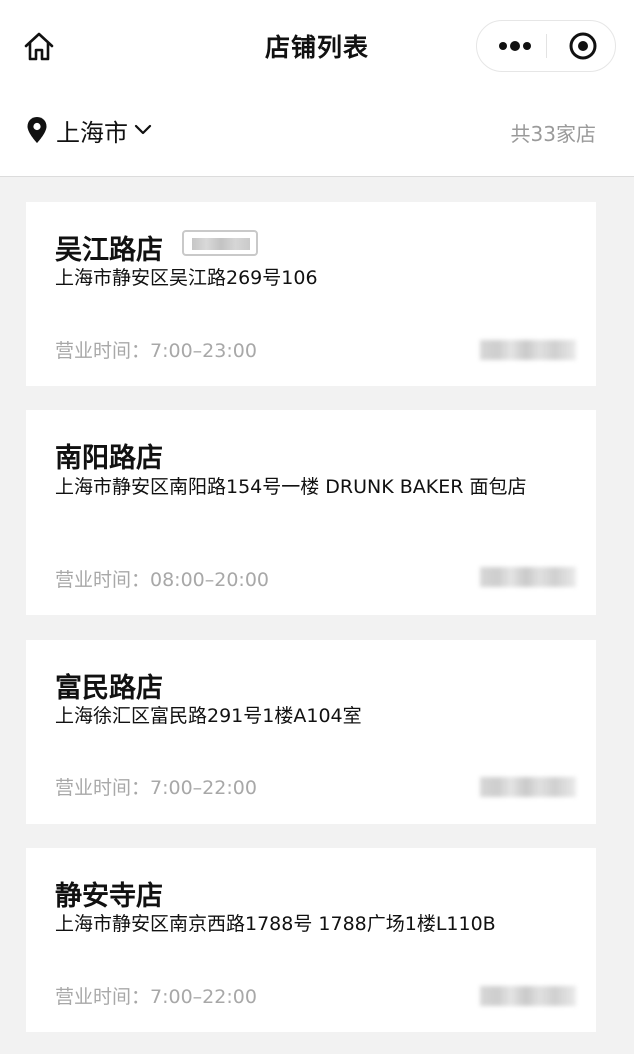 This screenshot has height=1054, width=634. What do you see at coordinates (143, 130) in the screenshot?
I see `chevron-down-icon` at bounding box center [143, 130].